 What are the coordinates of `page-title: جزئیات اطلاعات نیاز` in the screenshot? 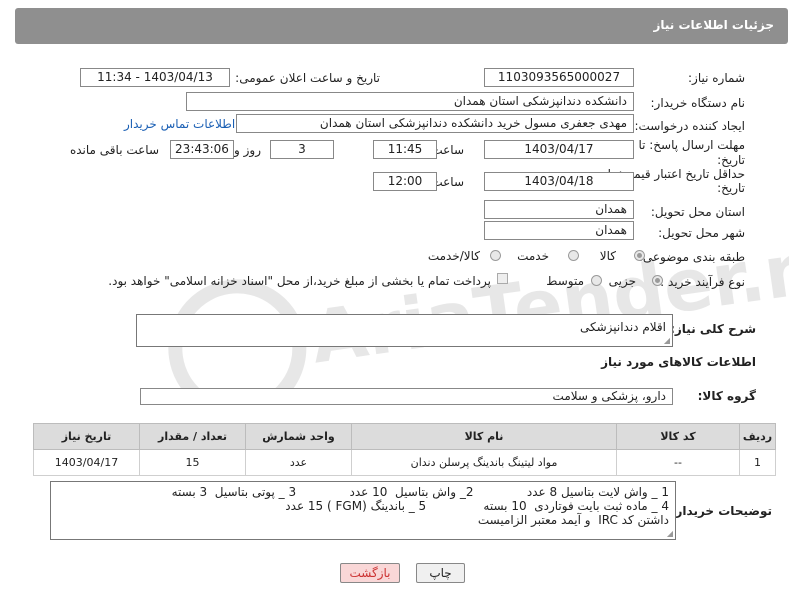 It's located at (713, 25).